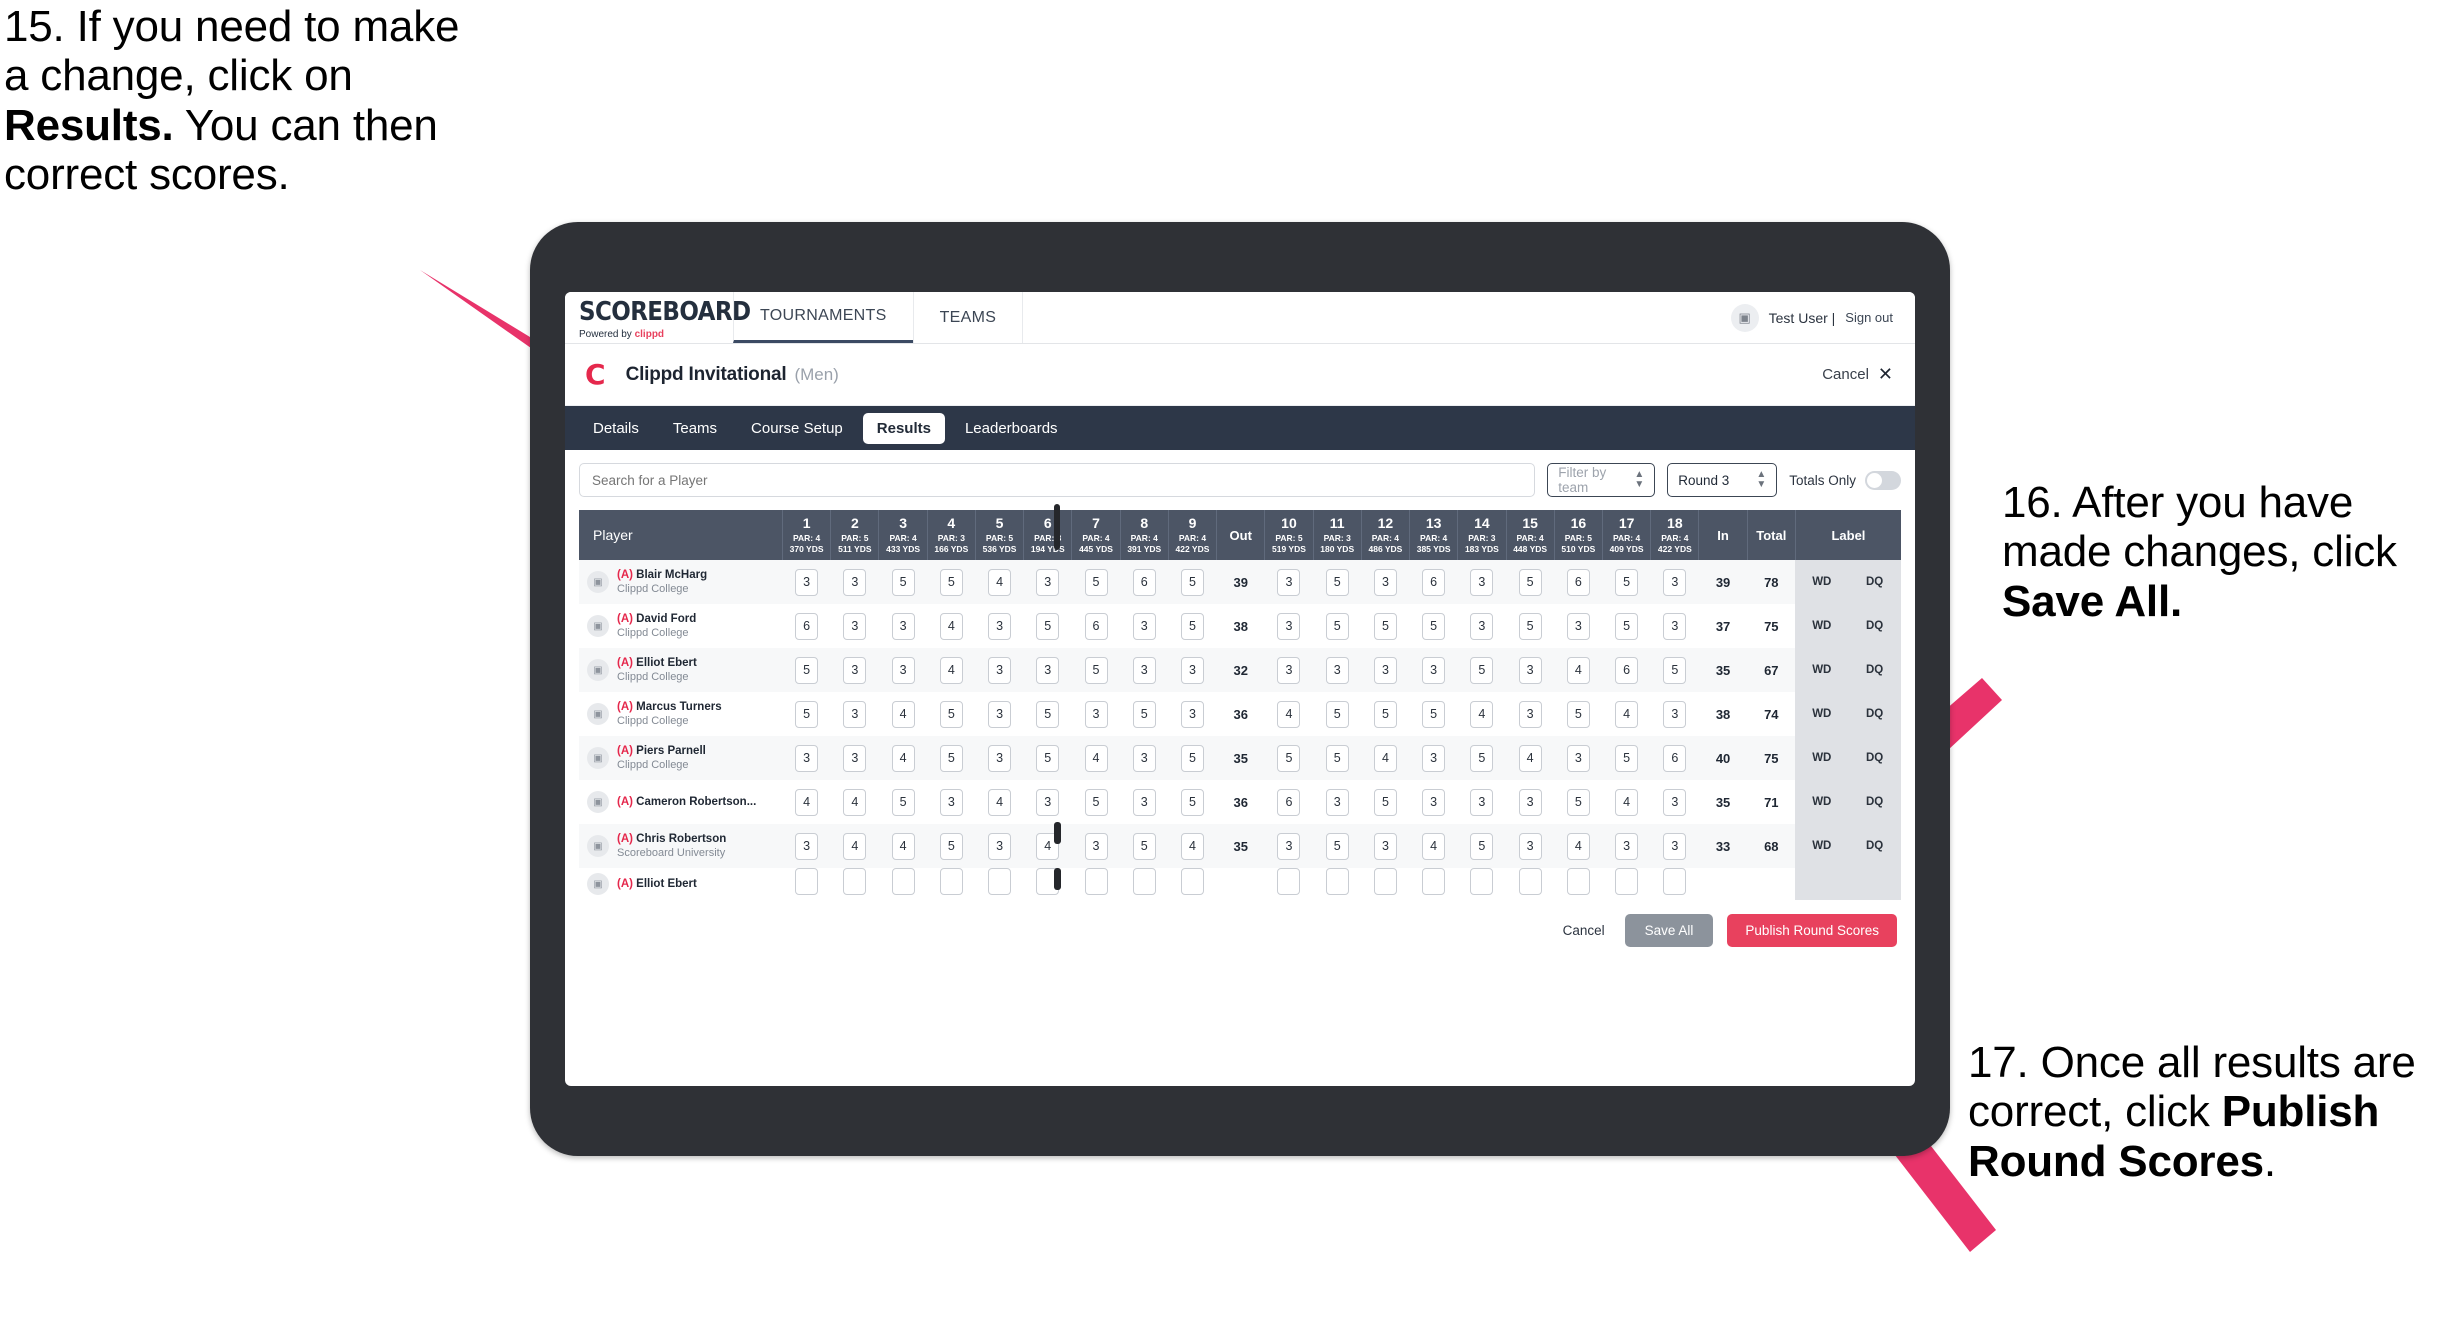  I want to click on score-input-hole-17: 5, so click(1626, 758).